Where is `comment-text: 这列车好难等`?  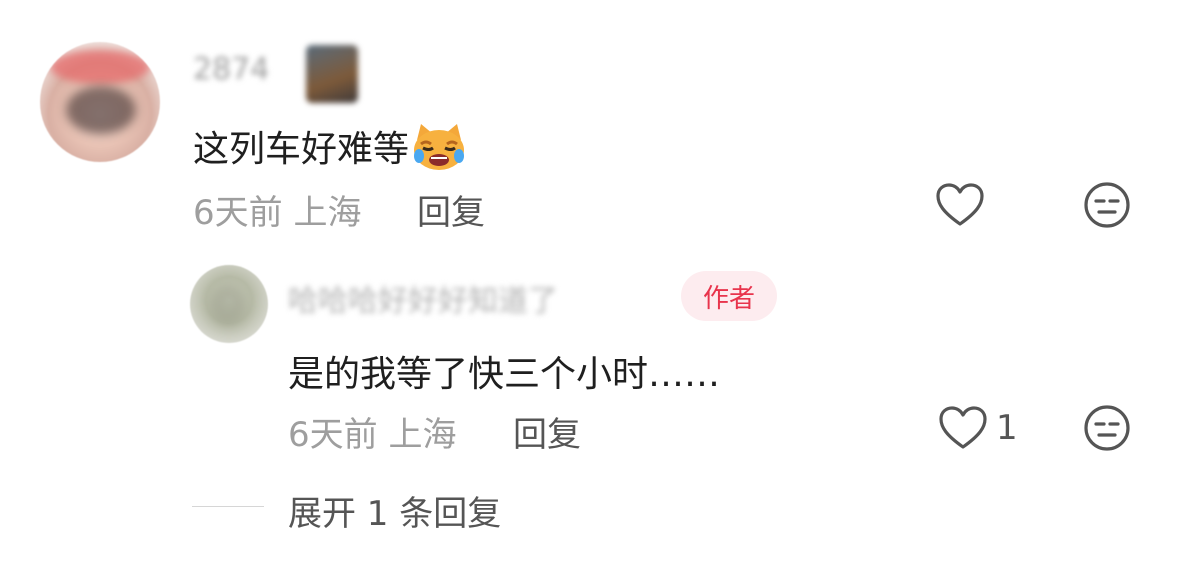
comment-text: 这列车好难等 is located at coordinates (330, 148).